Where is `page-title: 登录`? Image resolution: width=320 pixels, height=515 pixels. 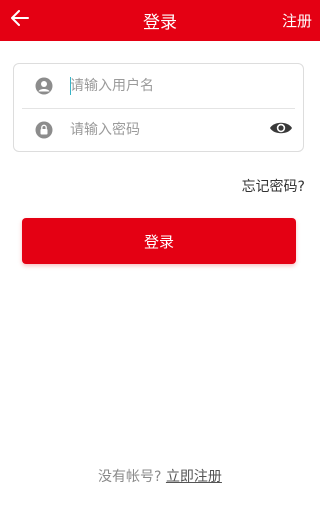
page-title: 登录 is located at coordinates (160, 23).